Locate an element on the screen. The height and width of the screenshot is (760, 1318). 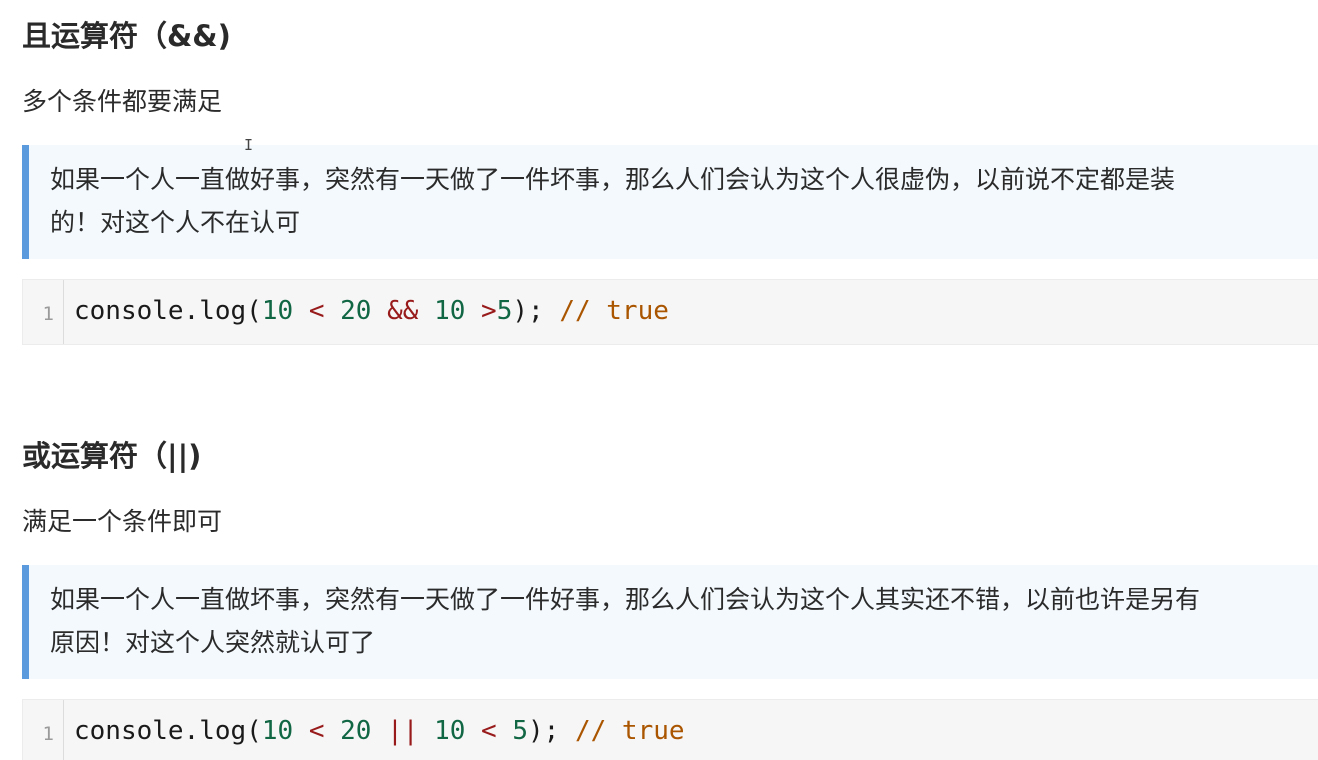
code-line: console.log(10 < 20 && 10 >5); // true is located at coordinates (371, 311).